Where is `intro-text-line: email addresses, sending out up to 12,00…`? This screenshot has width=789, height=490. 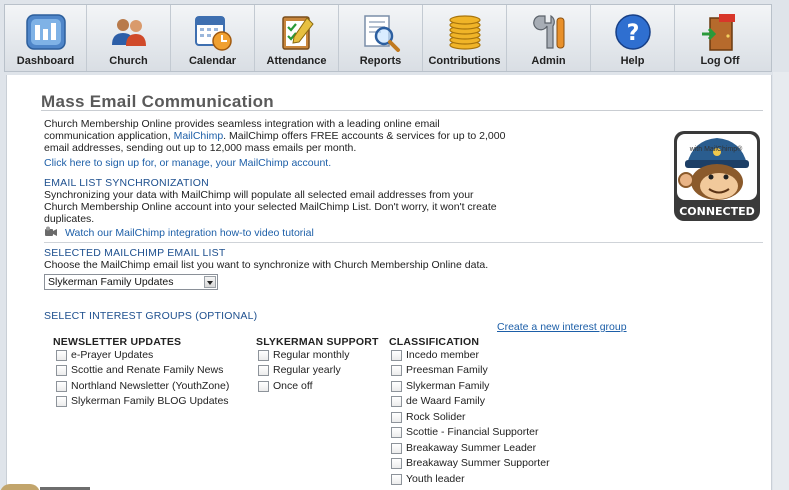
intro-text-line: email addresses, sending out up to 12,00… is located at coordinates (200, 148).